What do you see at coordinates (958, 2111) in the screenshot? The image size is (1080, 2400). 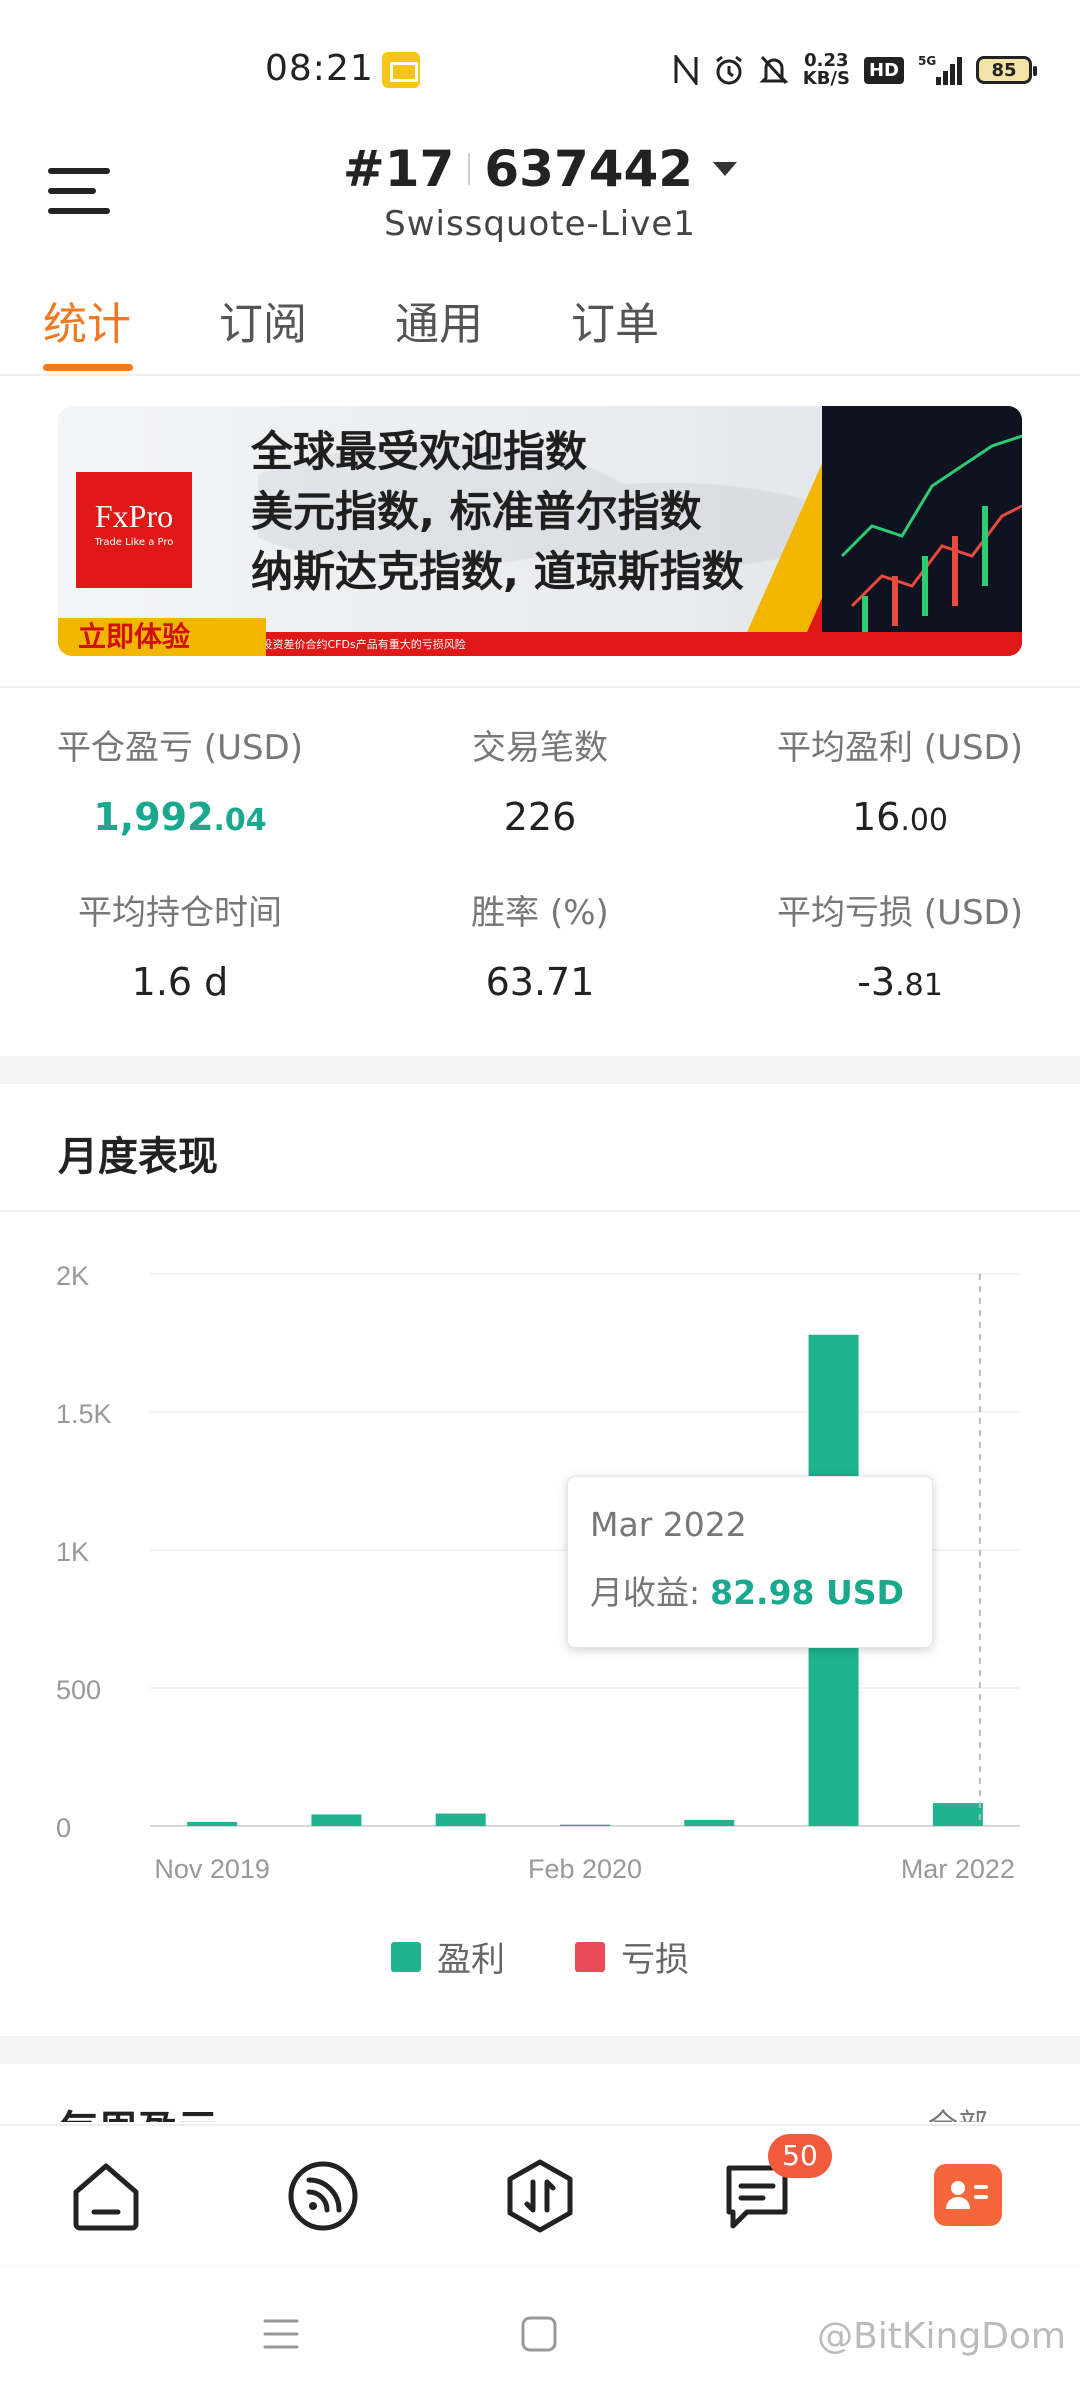 I see `view-all-link: 全部` at bounding box center [958, 2111].